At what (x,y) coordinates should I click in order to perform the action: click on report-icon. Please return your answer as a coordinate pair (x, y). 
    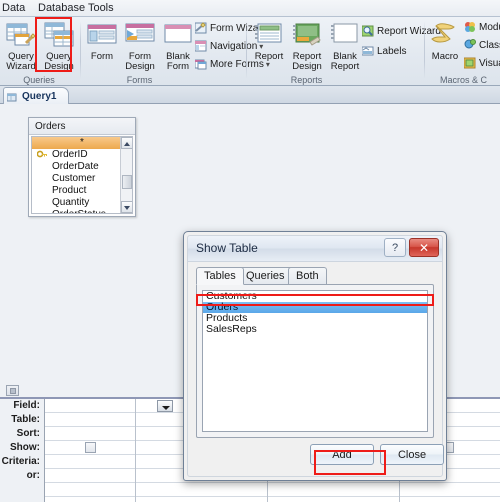
    Looking at the image, I should click on (269, 36).